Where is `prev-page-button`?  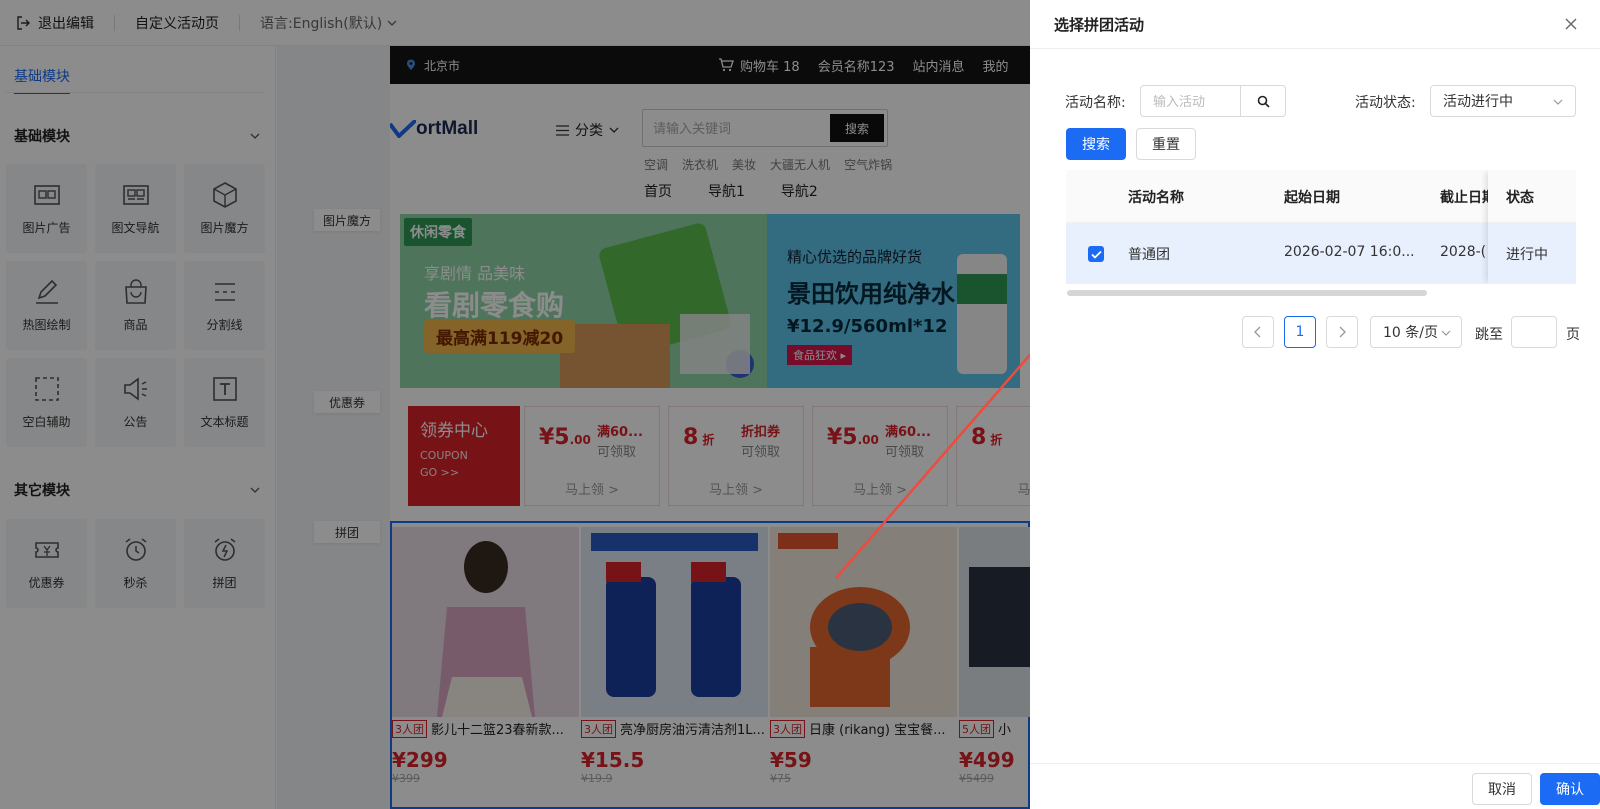 prev-page-button is located at coordinates (1258, 332).